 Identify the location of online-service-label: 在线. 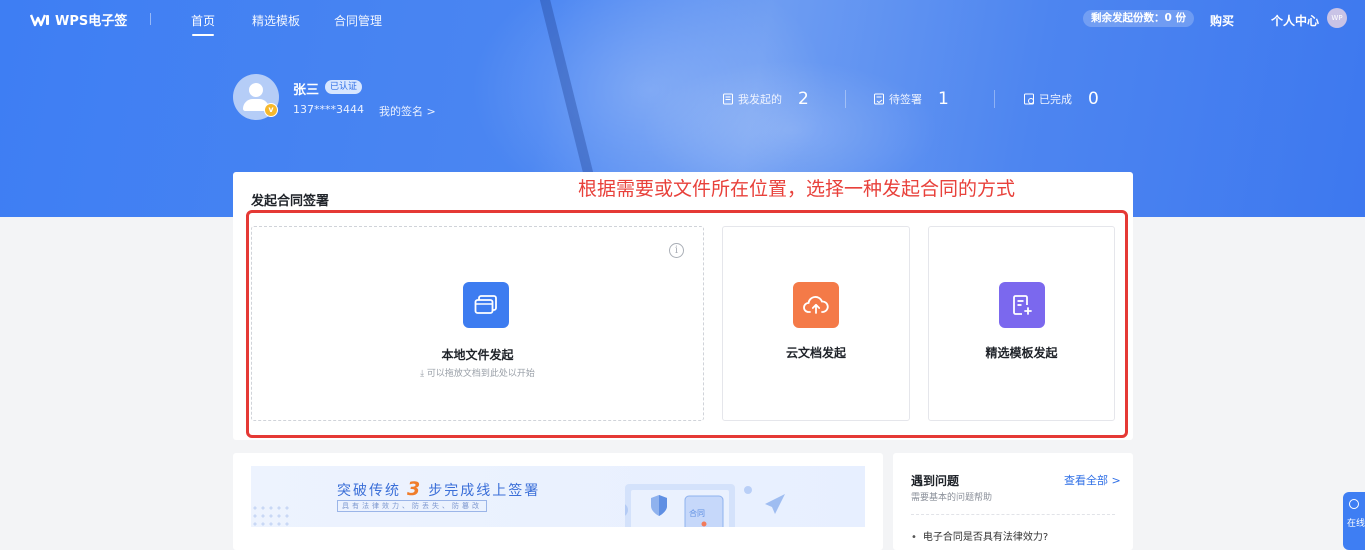
(1356, 524).